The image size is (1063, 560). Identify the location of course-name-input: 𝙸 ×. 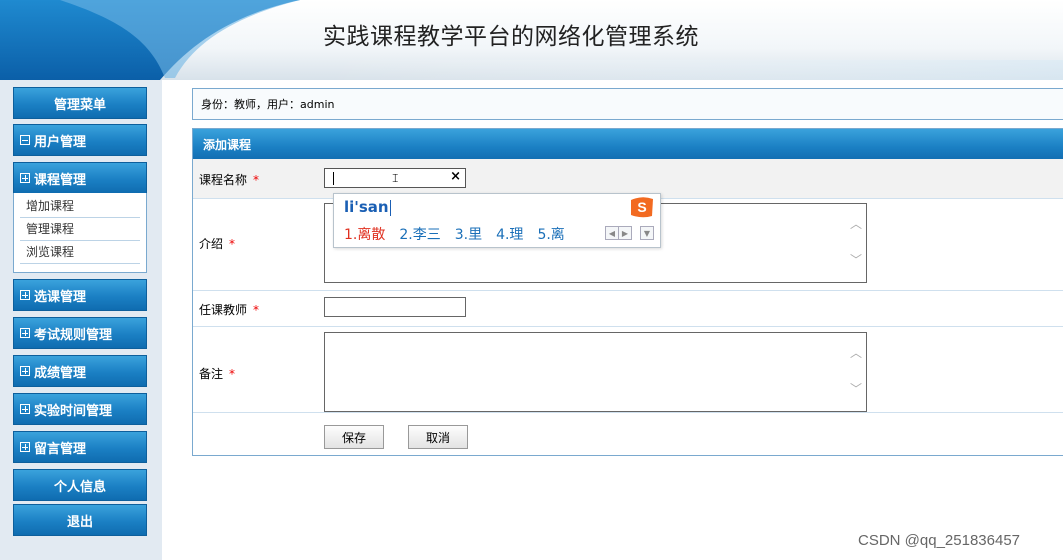
(395, 178).